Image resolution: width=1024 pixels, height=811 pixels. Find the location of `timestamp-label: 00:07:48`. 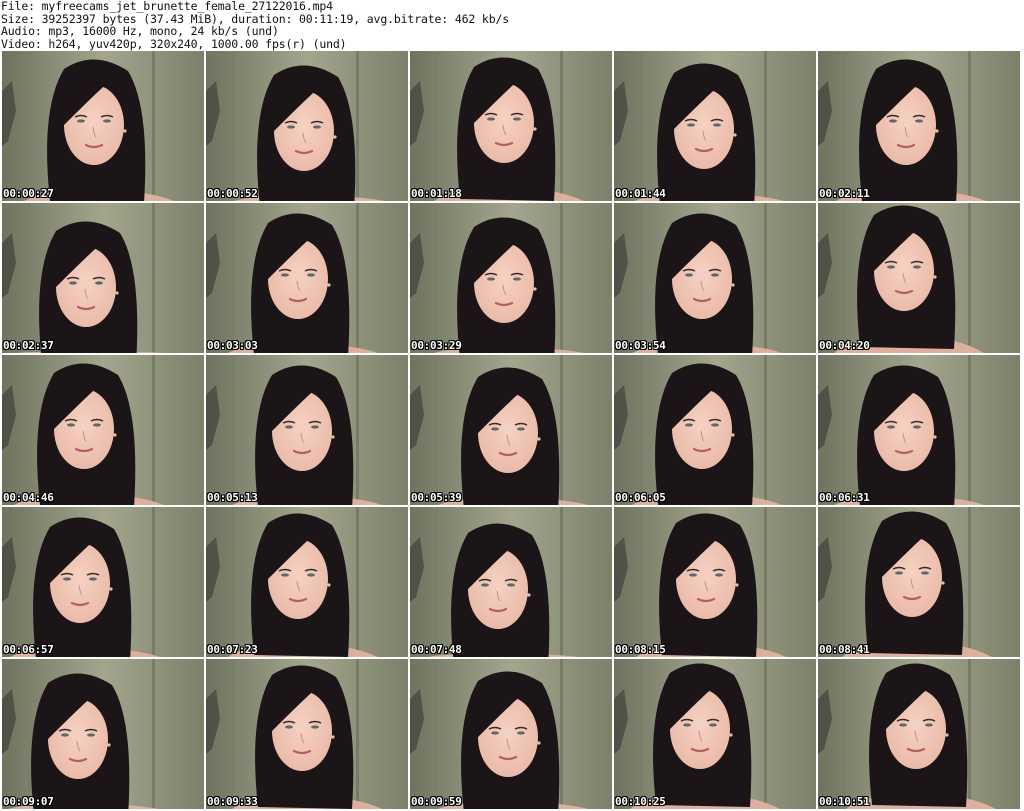

timestamp-label: 00:07:48 is located at coordinates (436, 649).